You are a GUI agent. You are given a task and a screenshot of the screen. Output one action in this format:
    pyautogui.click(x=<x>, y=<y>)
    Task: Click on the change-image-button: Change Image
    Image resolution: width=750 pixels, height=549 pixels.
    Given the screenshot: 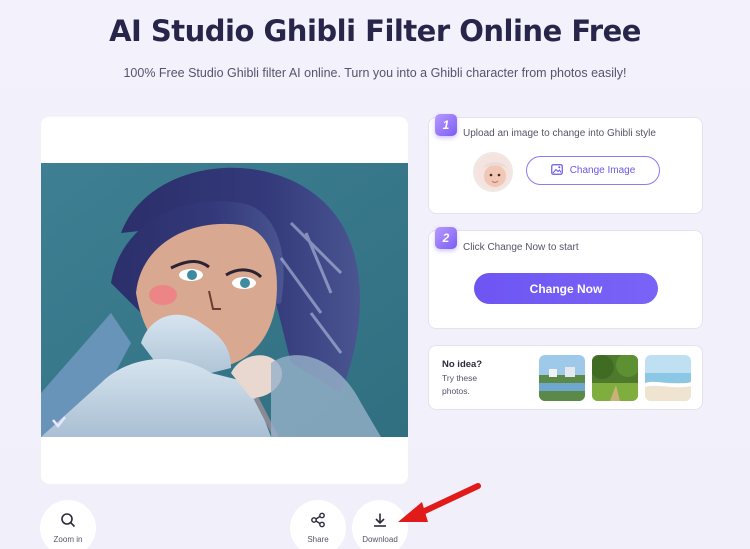 What is the action you would take?
    pyautogui.click(x=593, y=170)
    